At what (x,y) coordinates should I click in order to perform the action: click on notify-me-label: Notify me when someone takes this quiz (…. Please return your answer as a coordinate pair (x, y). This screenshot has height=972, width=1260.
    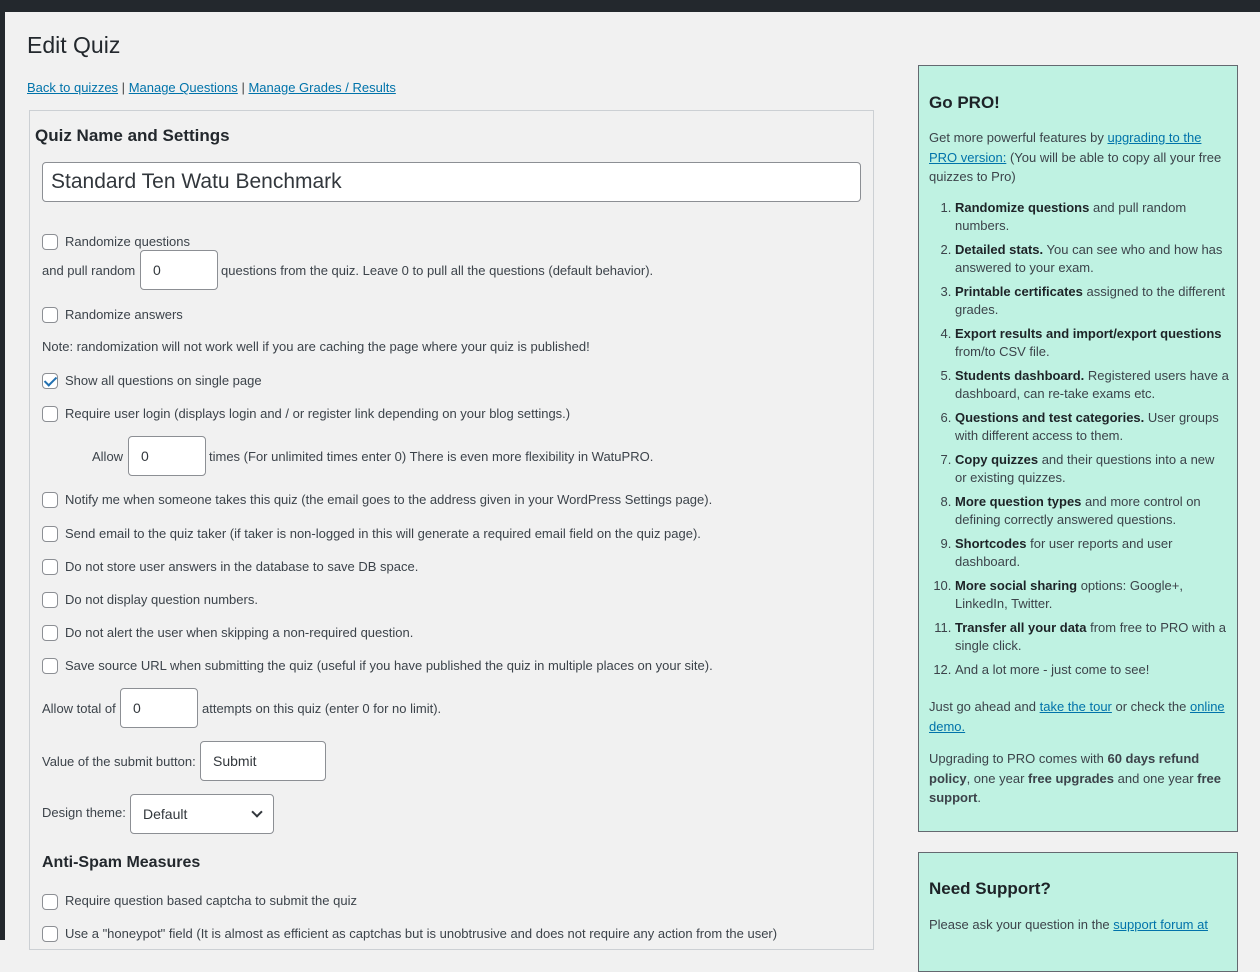
    Looking at the image, I should click on (389, 499).